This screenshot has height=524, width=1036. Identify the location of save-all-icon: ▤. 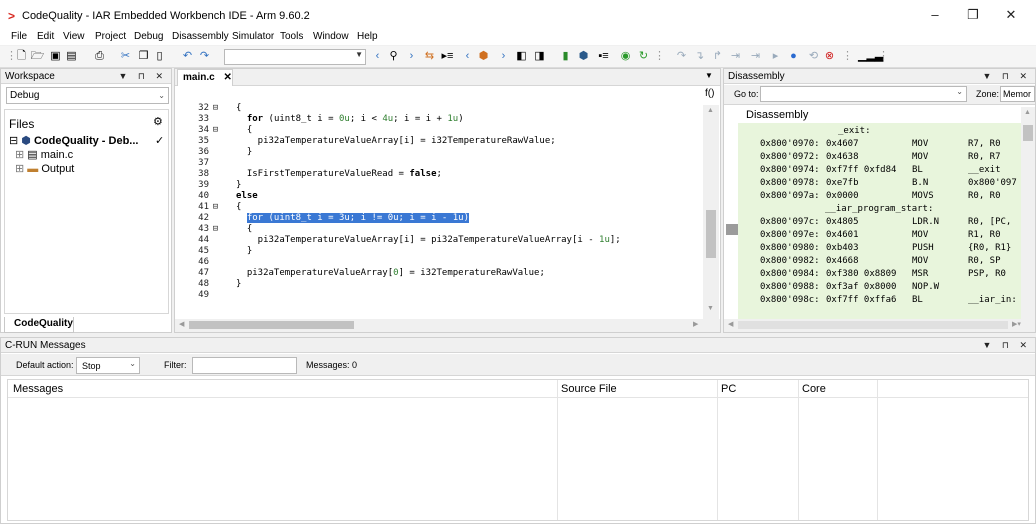
(71, 56).